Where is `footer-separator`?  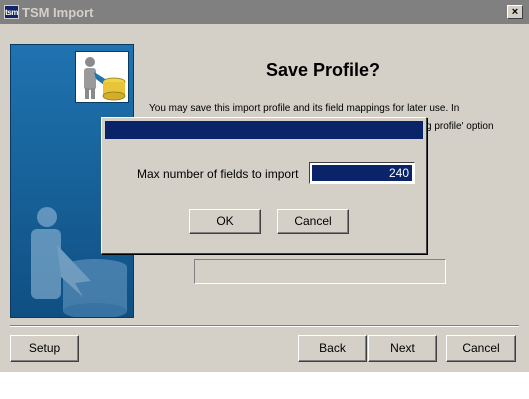 footer-separator is located at coordinates (264, 326).